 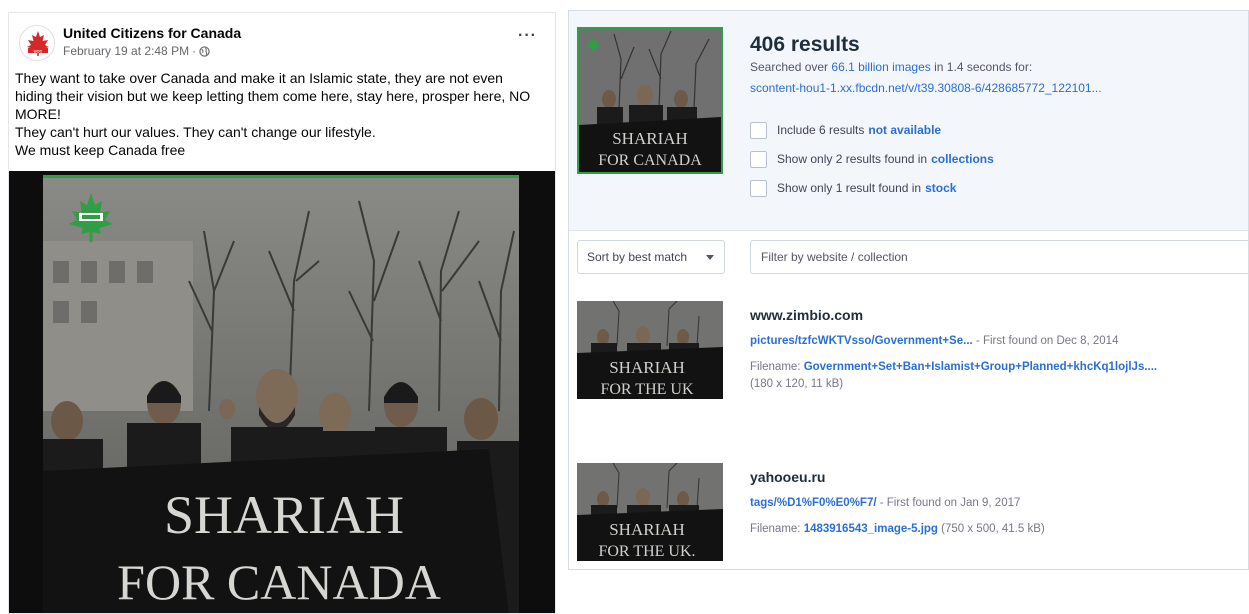 I want to click on result-thumbnail: SHARIAH FOR THE UK., so click(x=650, y=512).